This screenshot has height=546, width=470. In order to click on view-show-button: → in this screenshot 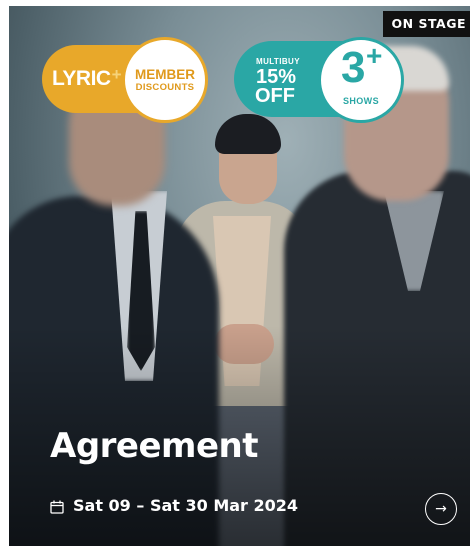, I will do `click(441, 509)`.